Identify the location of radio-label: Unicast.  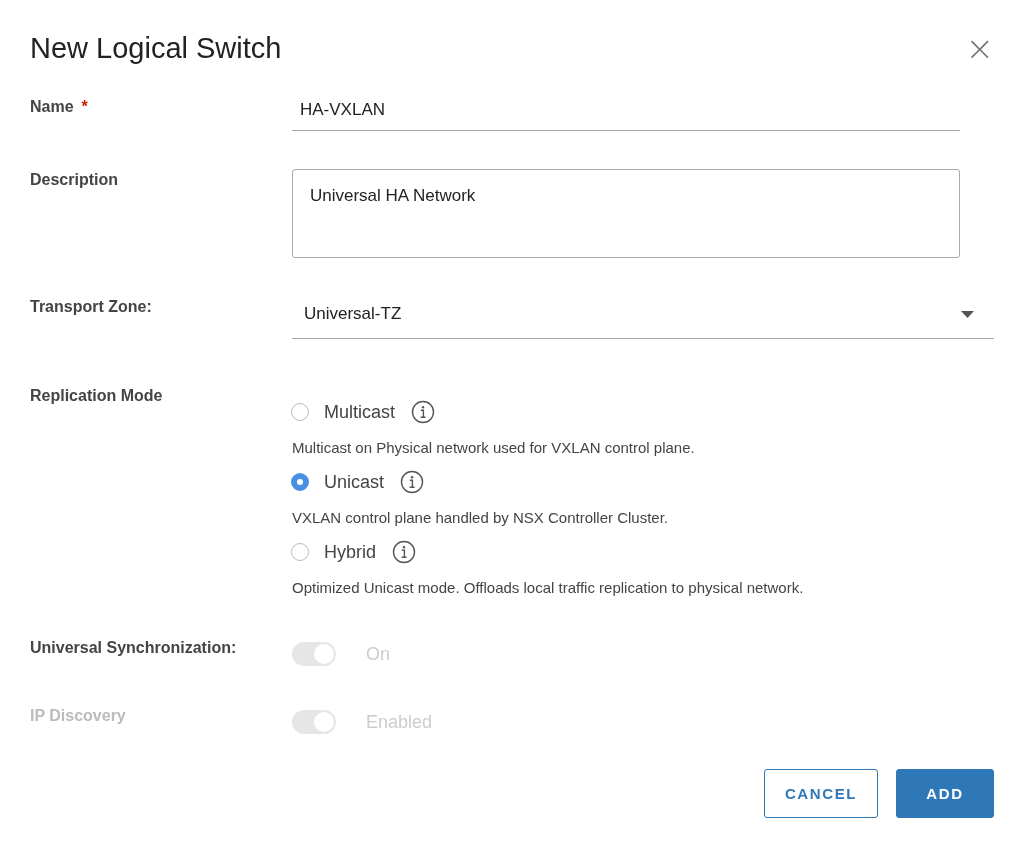
(354, 482).